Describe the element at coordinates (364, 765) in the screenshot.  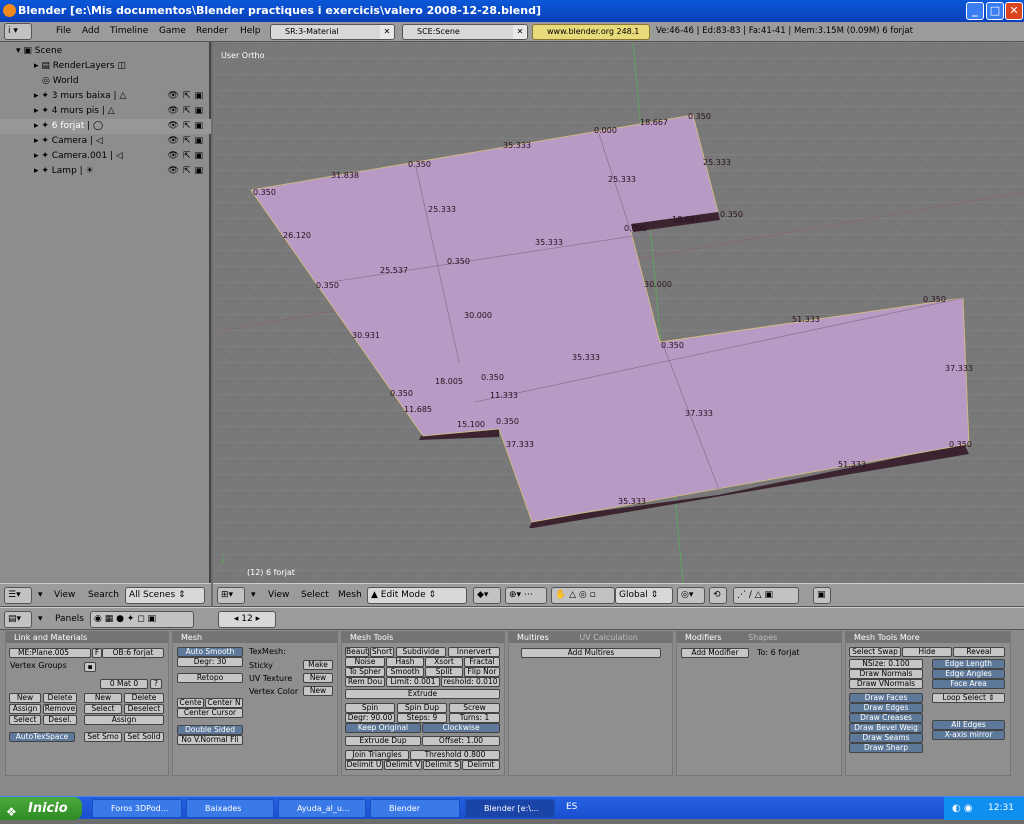
I see `delimit-uv-toggle: Delimit U` at that location.